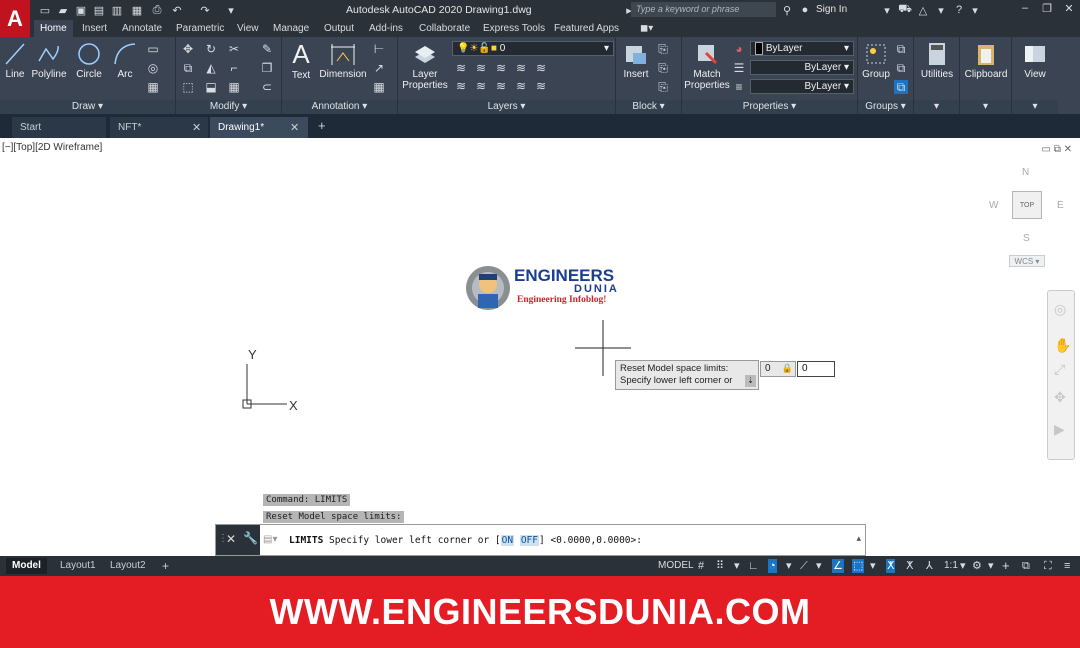  I want to click on compass-west: W, so click(993, 205).